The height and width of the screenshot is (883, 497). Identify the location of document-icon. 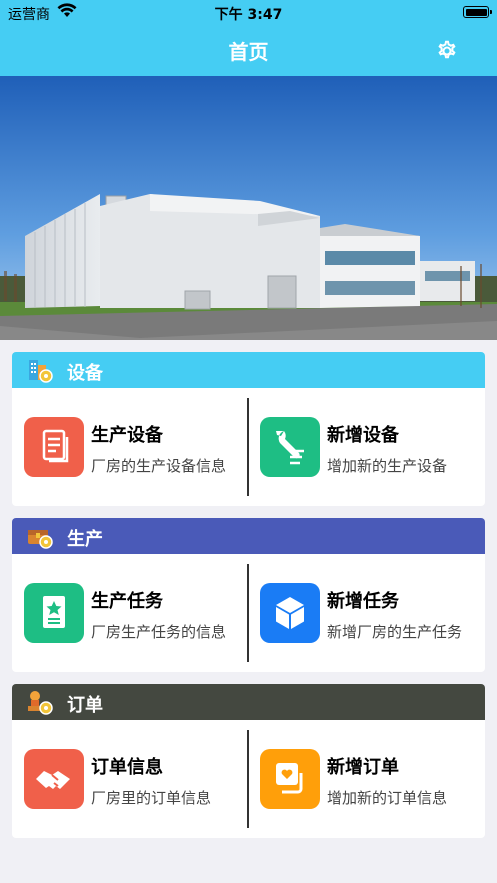
(54, 447).